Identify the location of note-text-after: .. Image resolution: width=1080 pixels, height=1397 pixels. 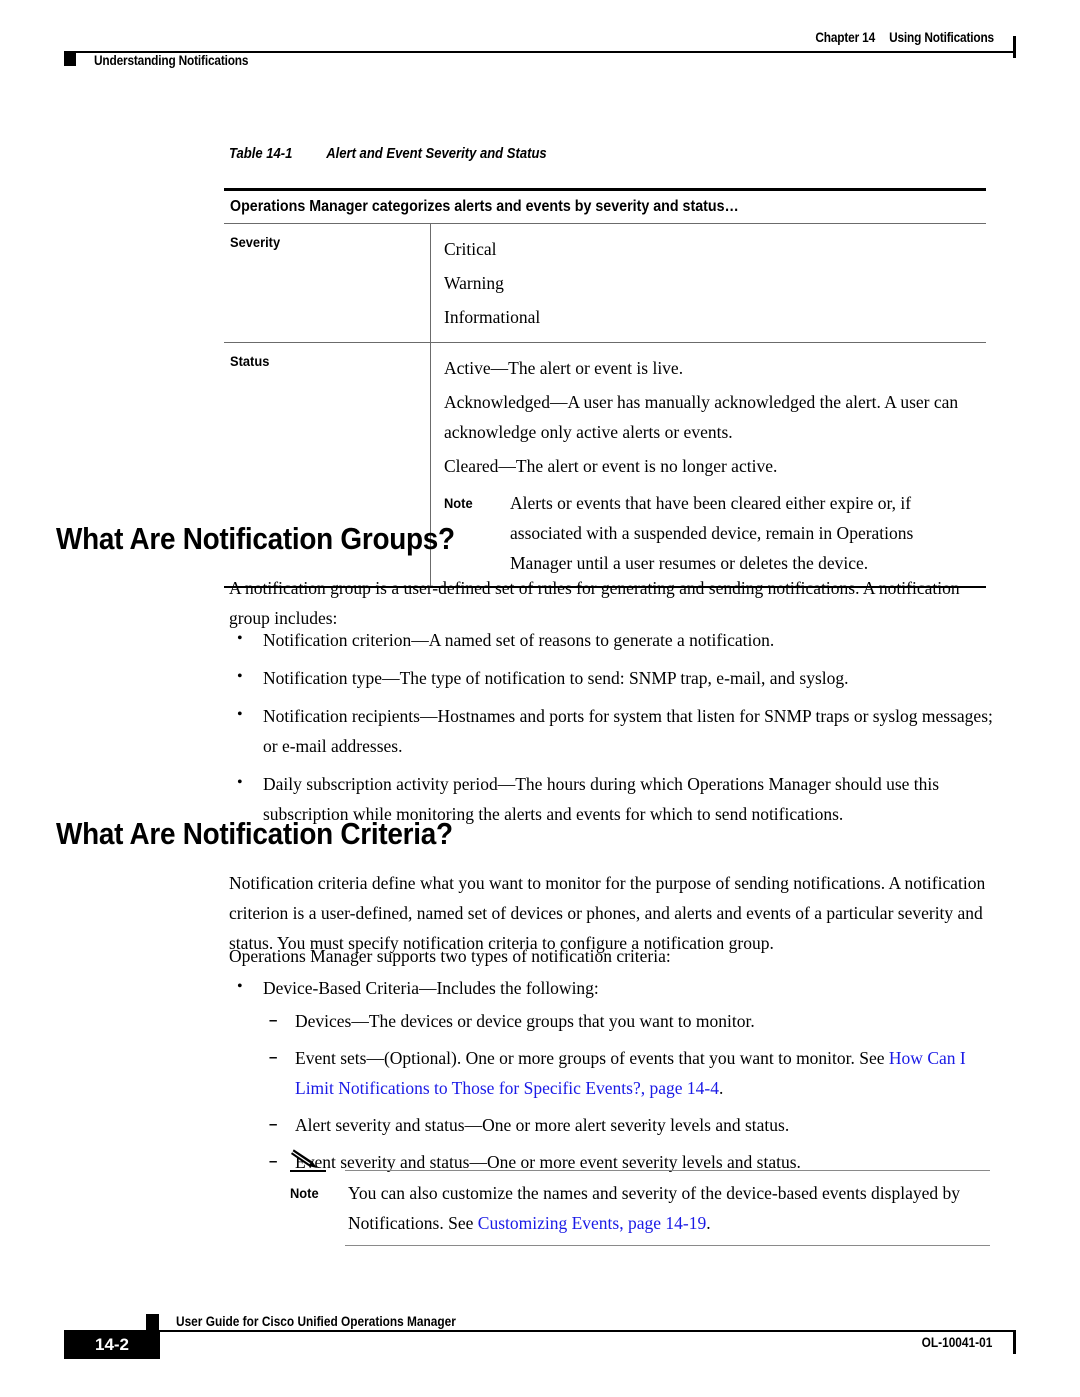
(708, 1223).